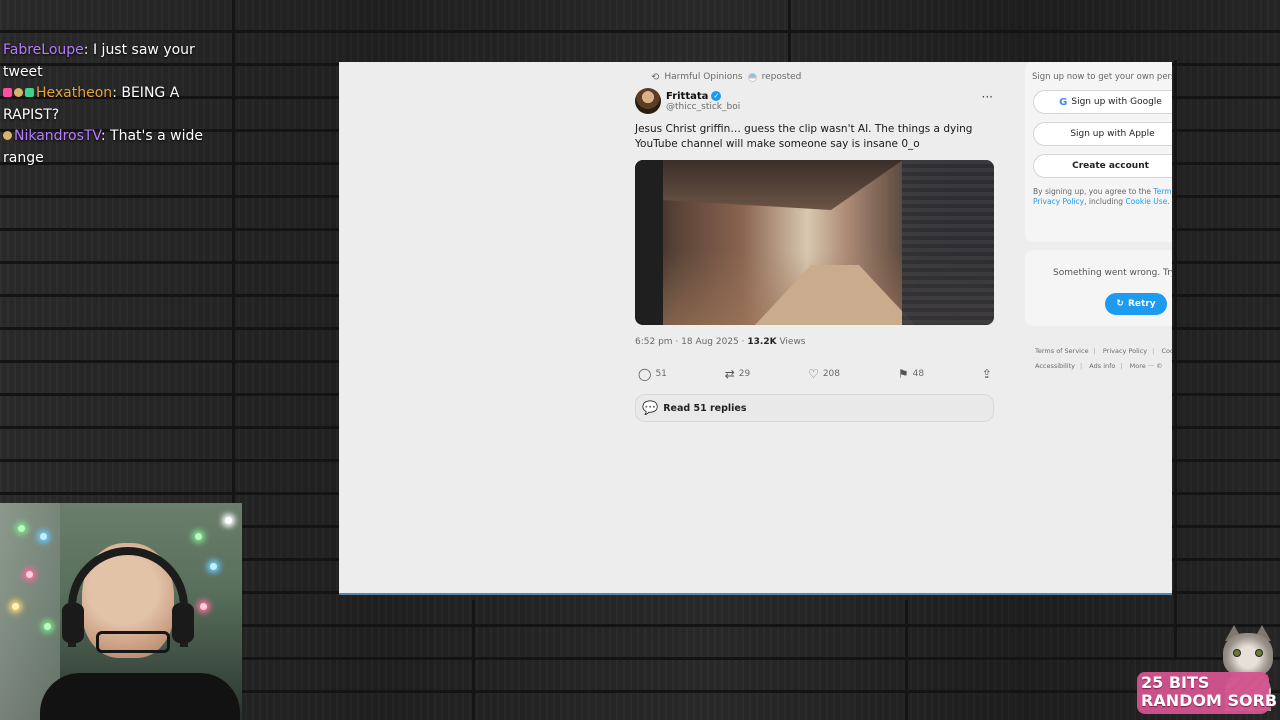 This screenshot has width=1280, height=720. What do you see at coordinates (1208, 672) in the screenshot?
I see `bits-alert: 25 BITS RANDOM SORB` at bounding box center [1208, 672].